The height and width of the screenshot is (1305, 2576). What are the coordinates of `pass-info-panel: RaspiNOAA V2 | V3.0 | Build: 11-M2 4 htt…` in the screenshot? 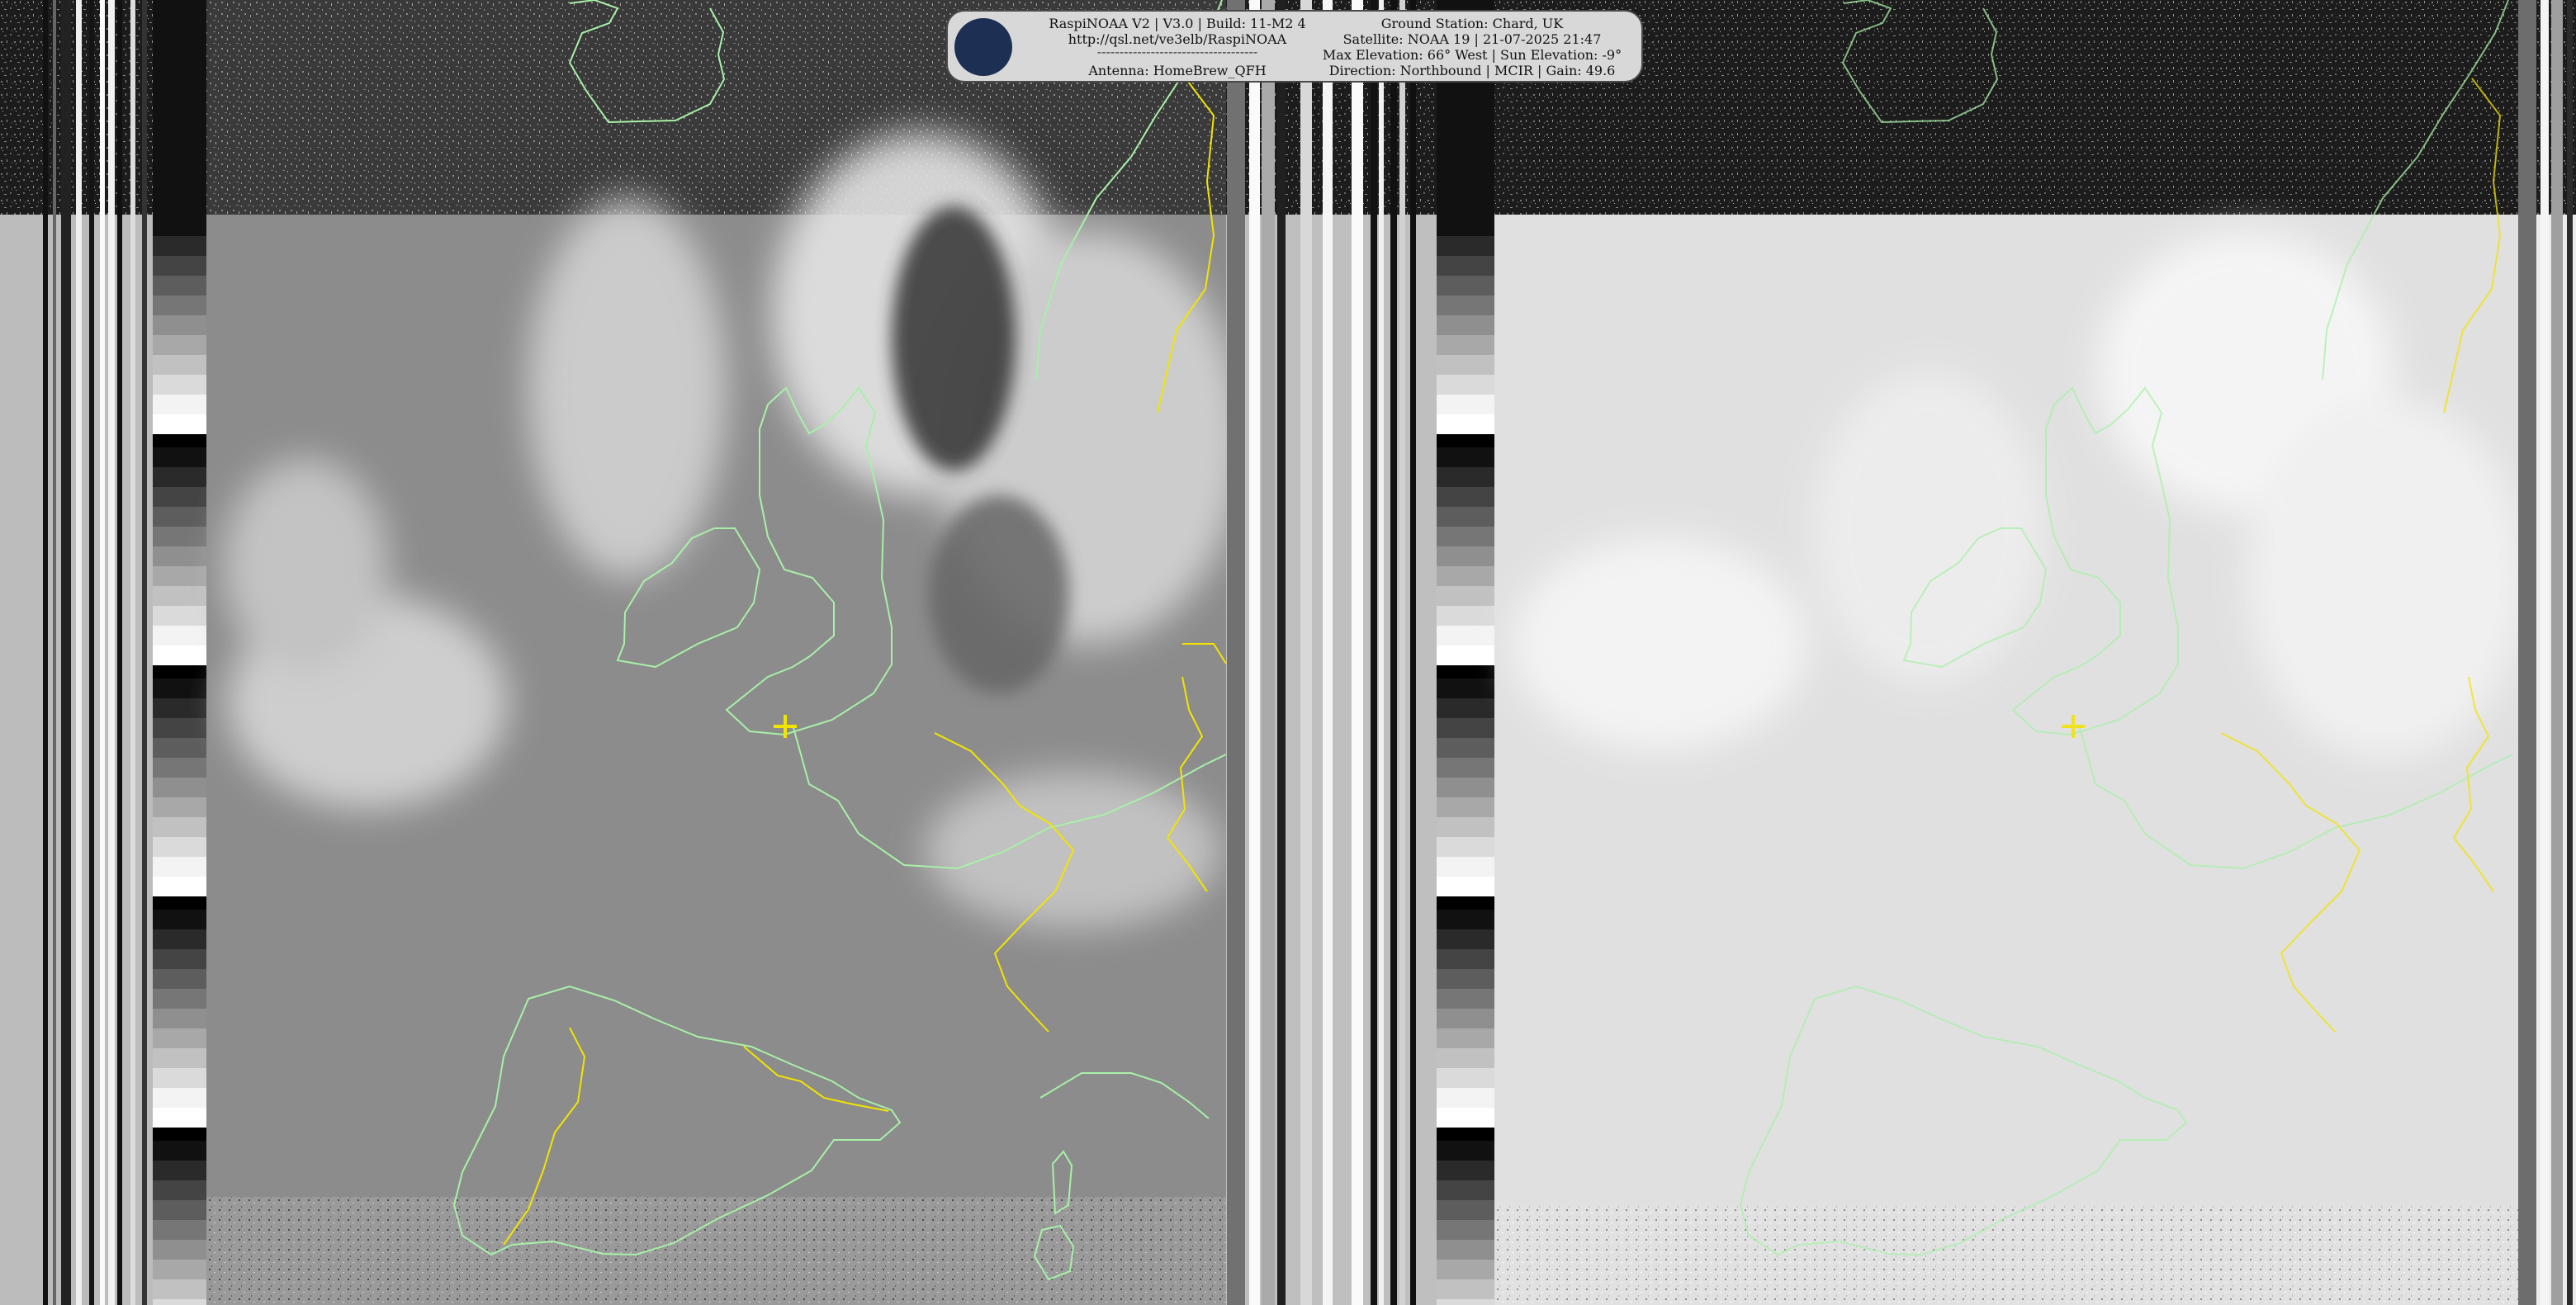 It's located at (1294, 47).